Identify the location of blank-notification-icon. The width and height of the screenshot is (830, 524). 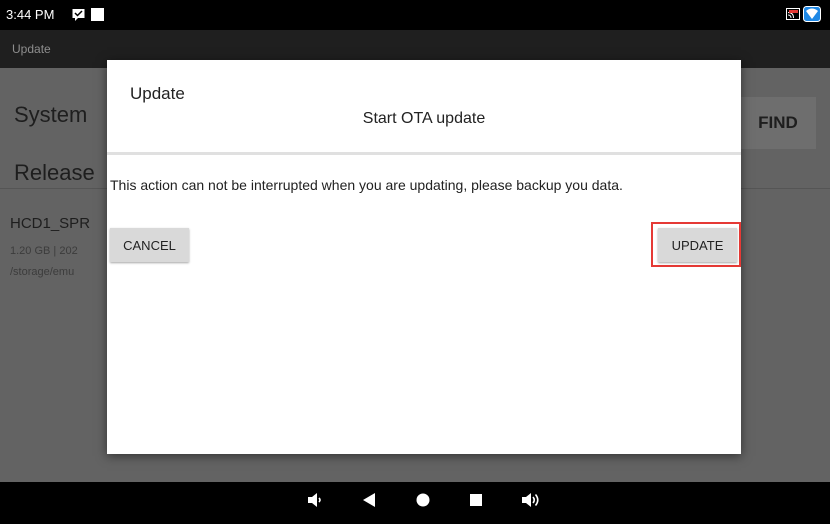
(97, 14).